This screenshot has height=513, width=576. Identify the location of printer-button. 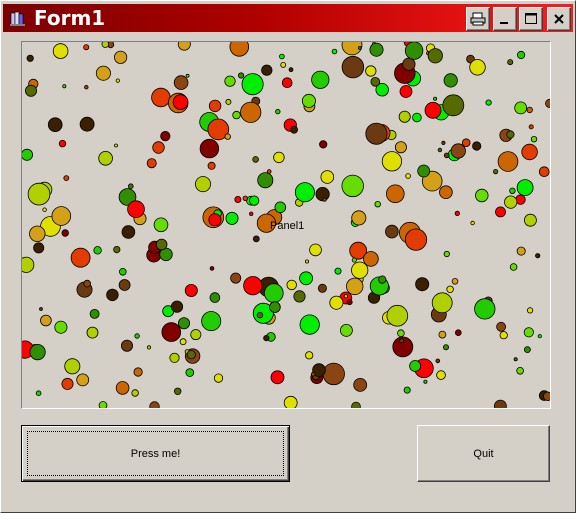
(478, 19).